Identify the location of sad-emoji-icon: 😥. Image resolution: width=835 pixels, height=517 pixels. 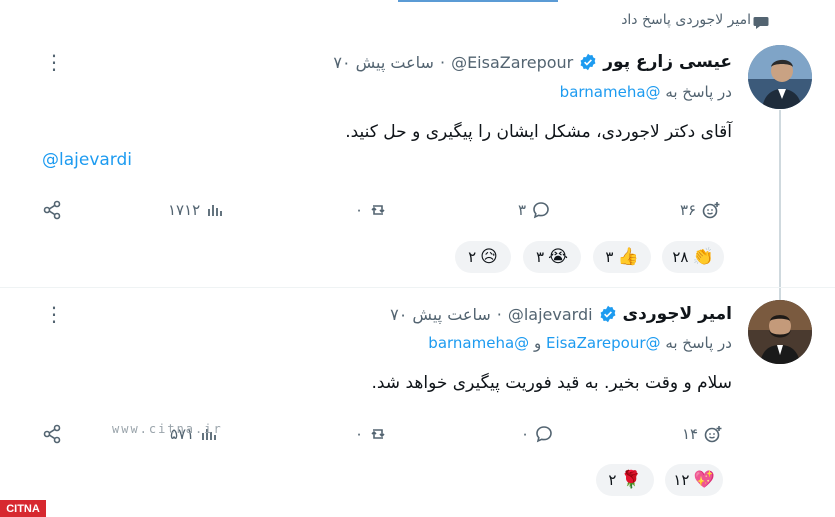
(489, 257).